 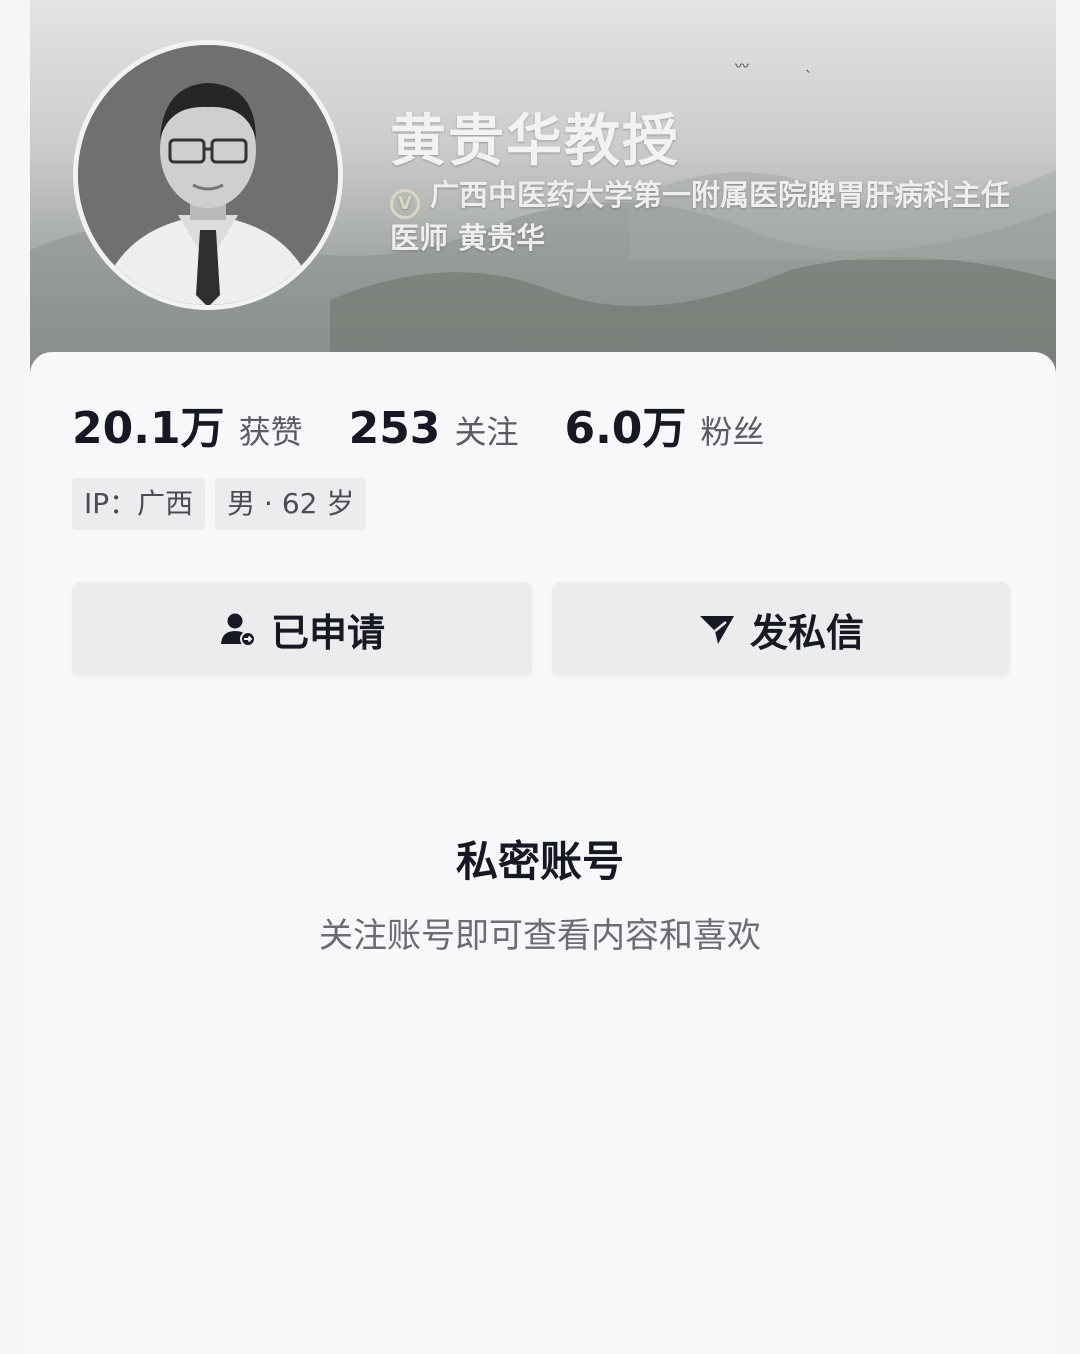 What do you see at coordinates (700, 216) in the screenshot?
I see `verification-text: 广西中医药大学第一附属医院脾胃肝病科主任医师 黄贵华` at bounding box center [700, 216].